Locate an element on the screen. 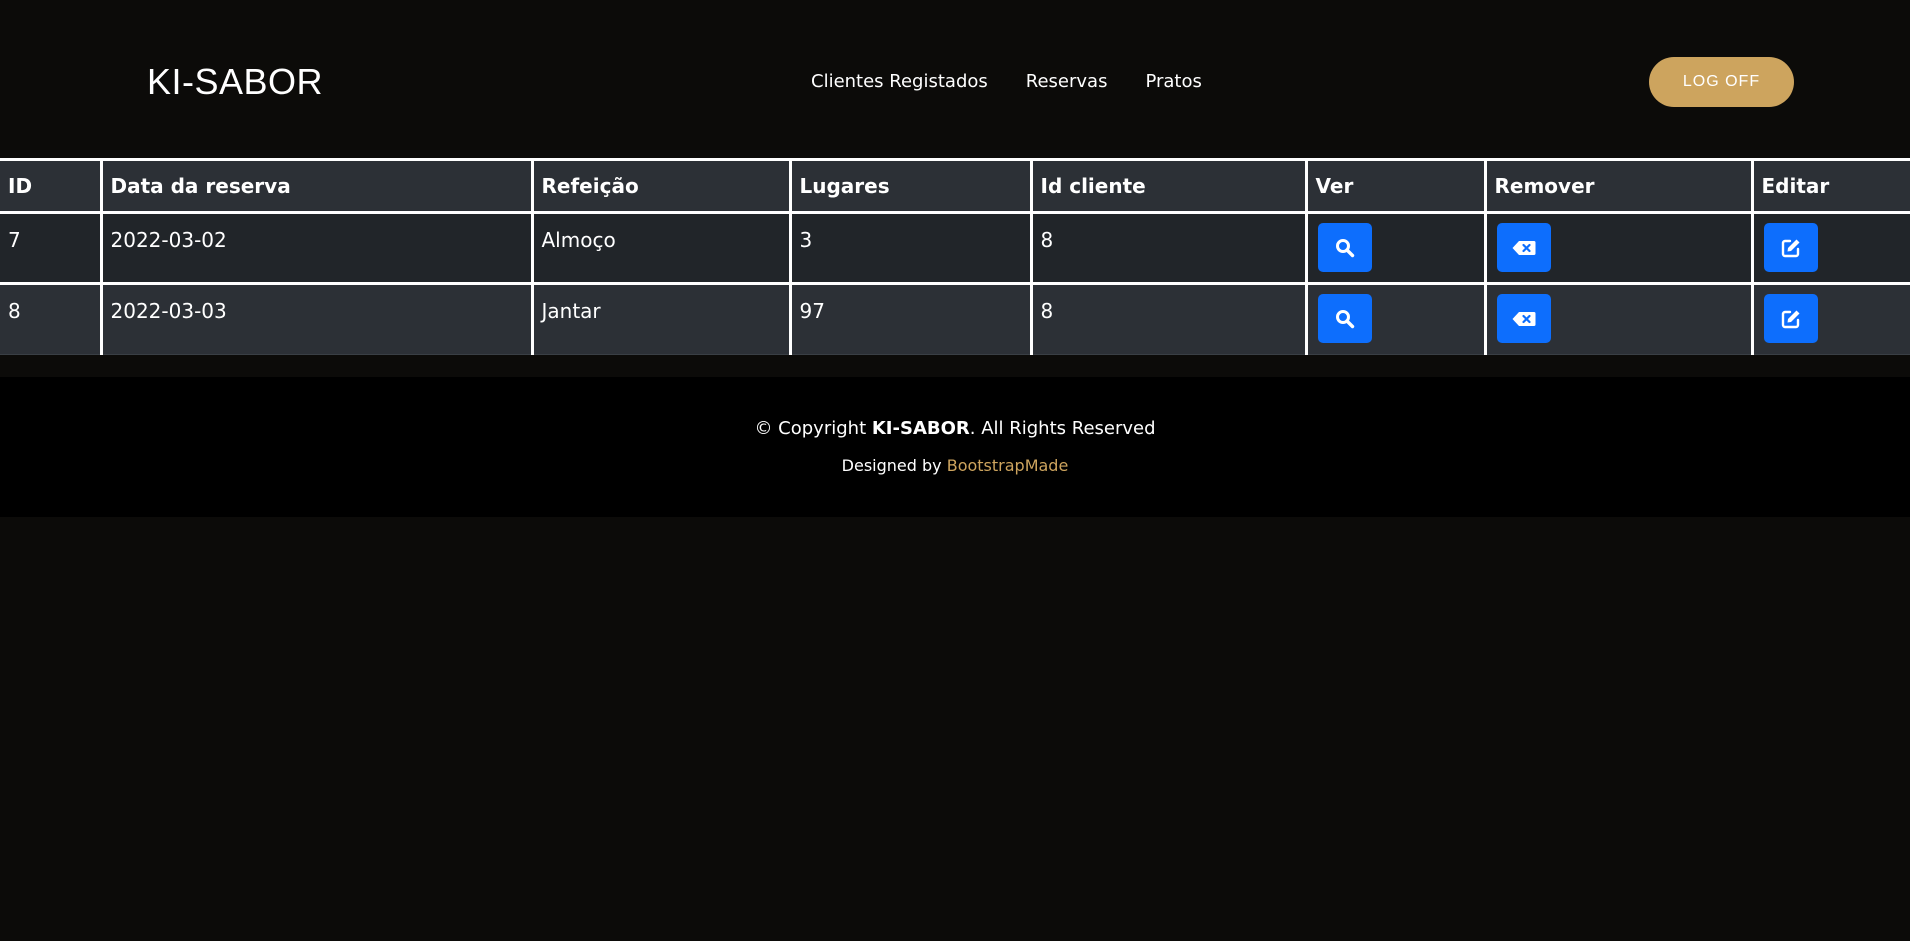 This screenshot has height=941, width=1914. column-header-meal: Refeição is located at coordinates (661, 186).